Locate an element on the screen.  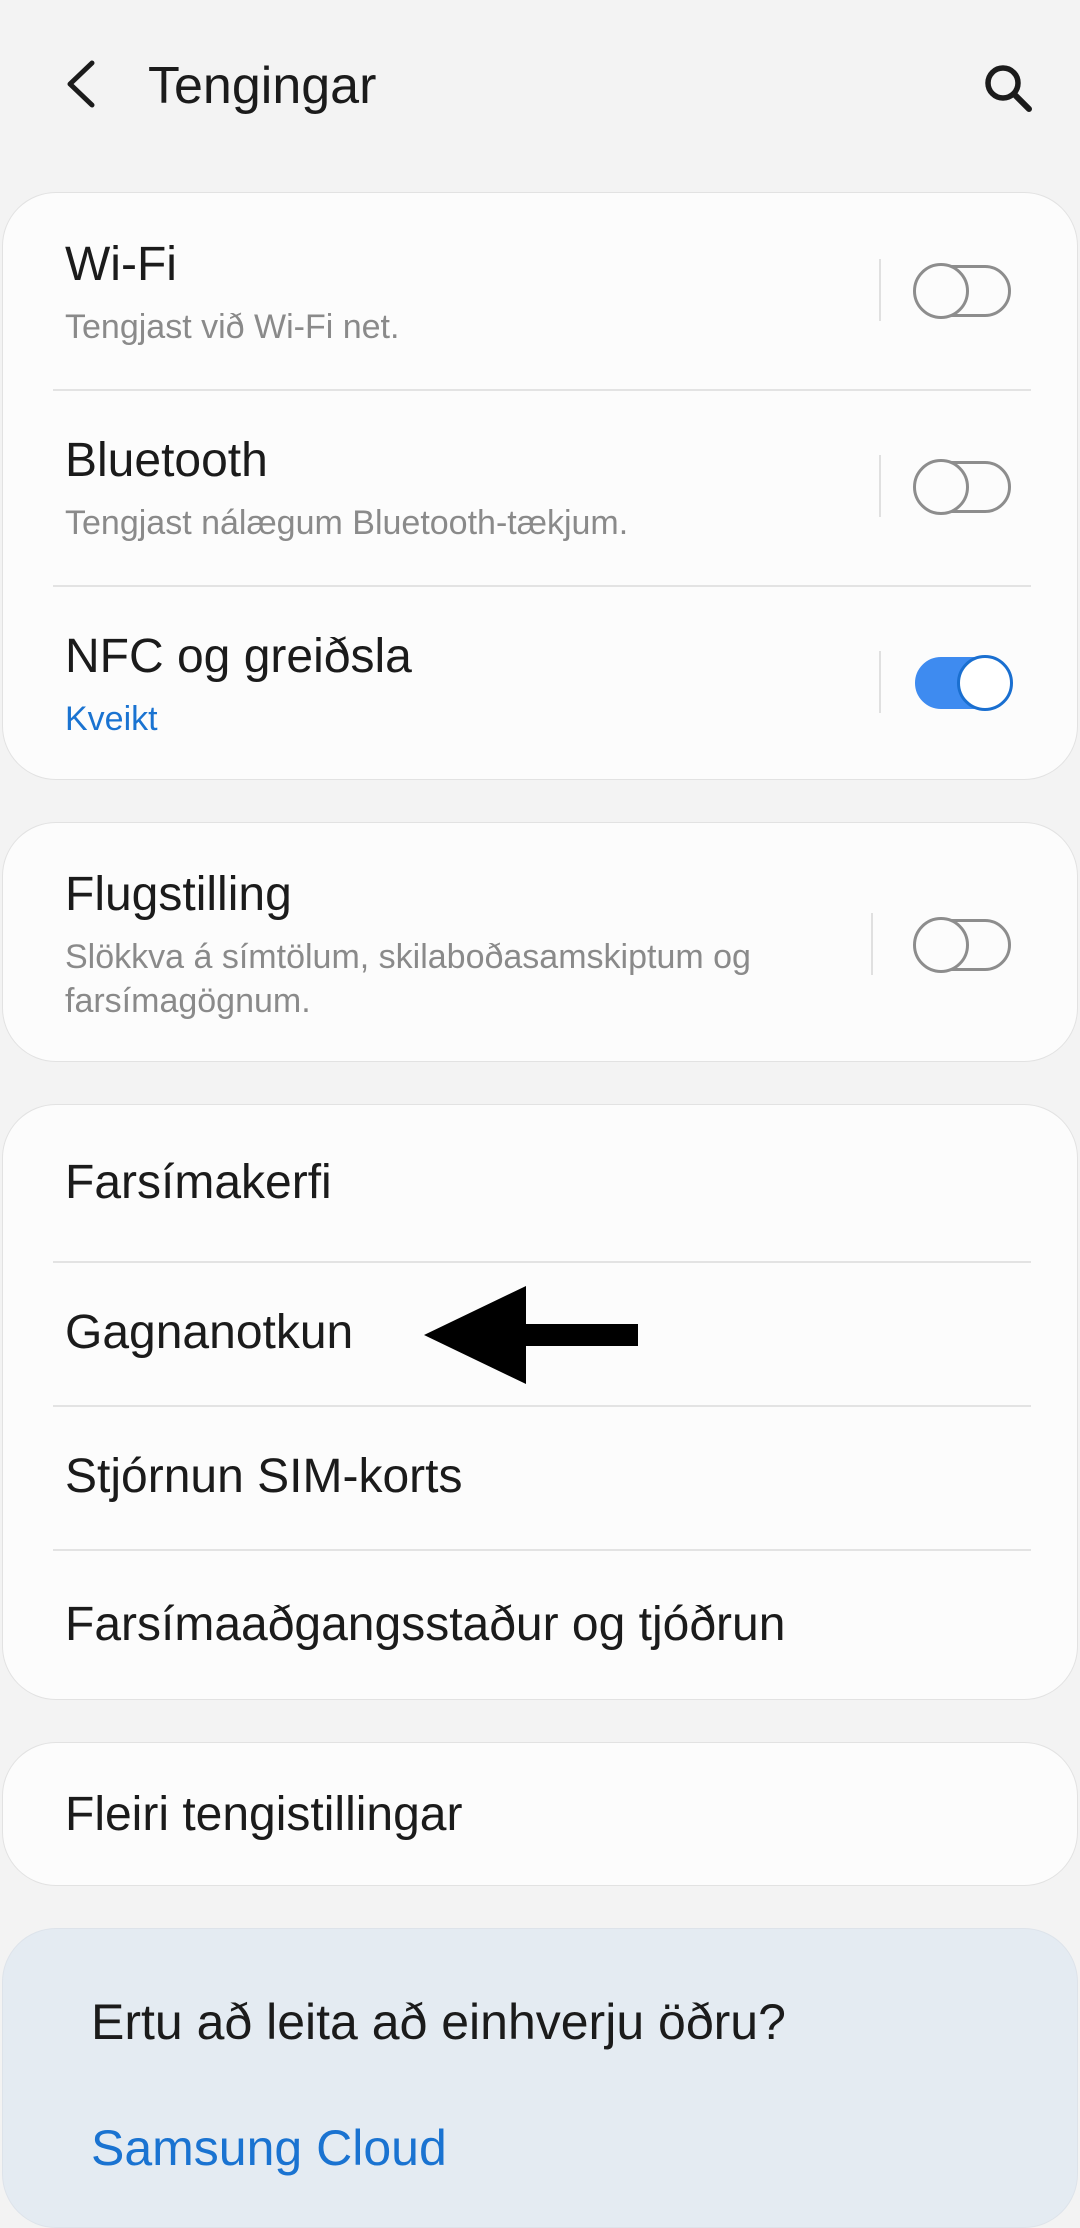
search-icon is located at coordinates (1008, 88).